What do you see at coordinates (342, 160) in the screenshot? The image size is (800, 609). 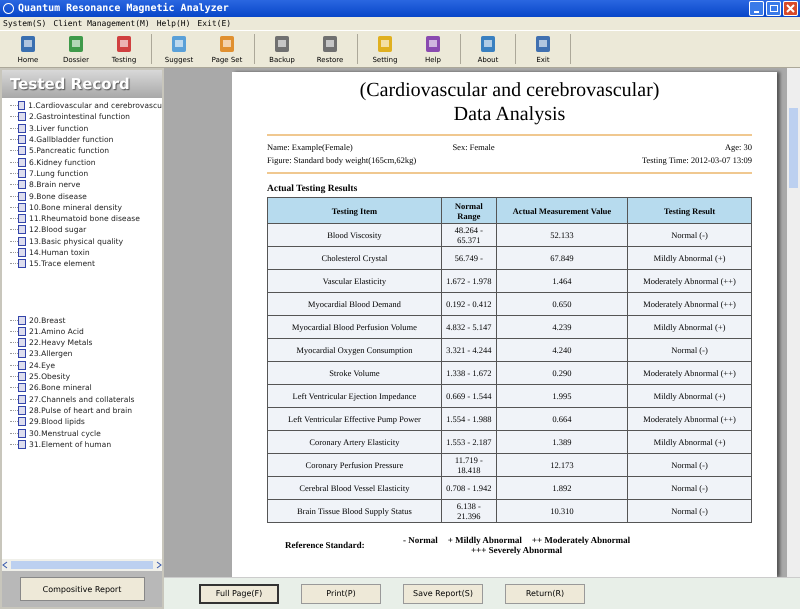 I see `patient-figure: Figure: Standard body weight(165cm,62kg)` at bounding box center [342, 160].